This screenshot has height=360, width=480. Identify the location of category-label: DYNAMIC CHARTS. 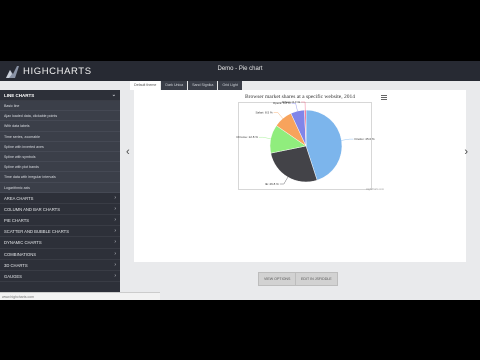
(23, 243).